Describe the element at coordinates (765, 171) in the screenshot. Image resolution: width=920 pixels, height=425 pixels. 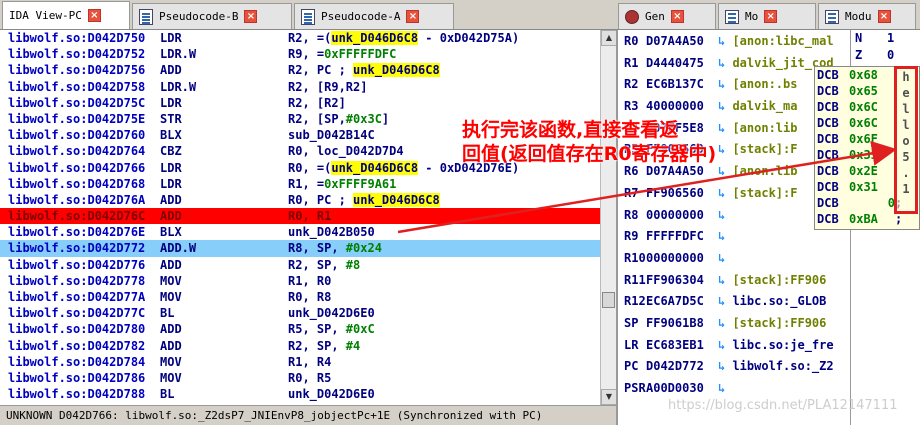
I see `register-description: [anon:lib` at that location.